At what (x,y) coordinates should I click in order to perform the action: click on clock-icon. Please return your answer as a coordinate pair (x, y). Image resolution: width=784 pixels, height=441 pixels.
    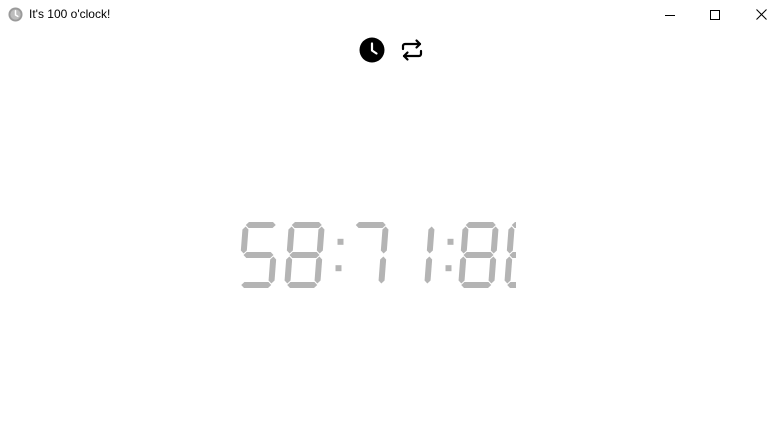
    Looking at the image, I should click on (372, 50).